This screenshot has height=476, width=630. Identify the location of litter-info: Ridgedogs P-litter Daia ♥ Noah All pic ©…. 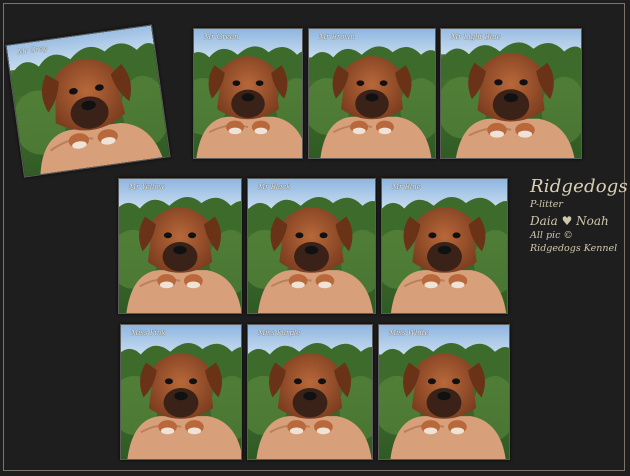
(579, 215).